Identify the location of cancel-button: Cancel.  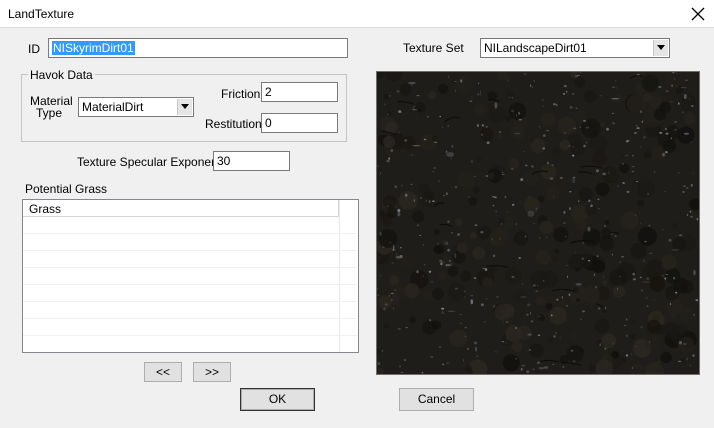
(436, 399).